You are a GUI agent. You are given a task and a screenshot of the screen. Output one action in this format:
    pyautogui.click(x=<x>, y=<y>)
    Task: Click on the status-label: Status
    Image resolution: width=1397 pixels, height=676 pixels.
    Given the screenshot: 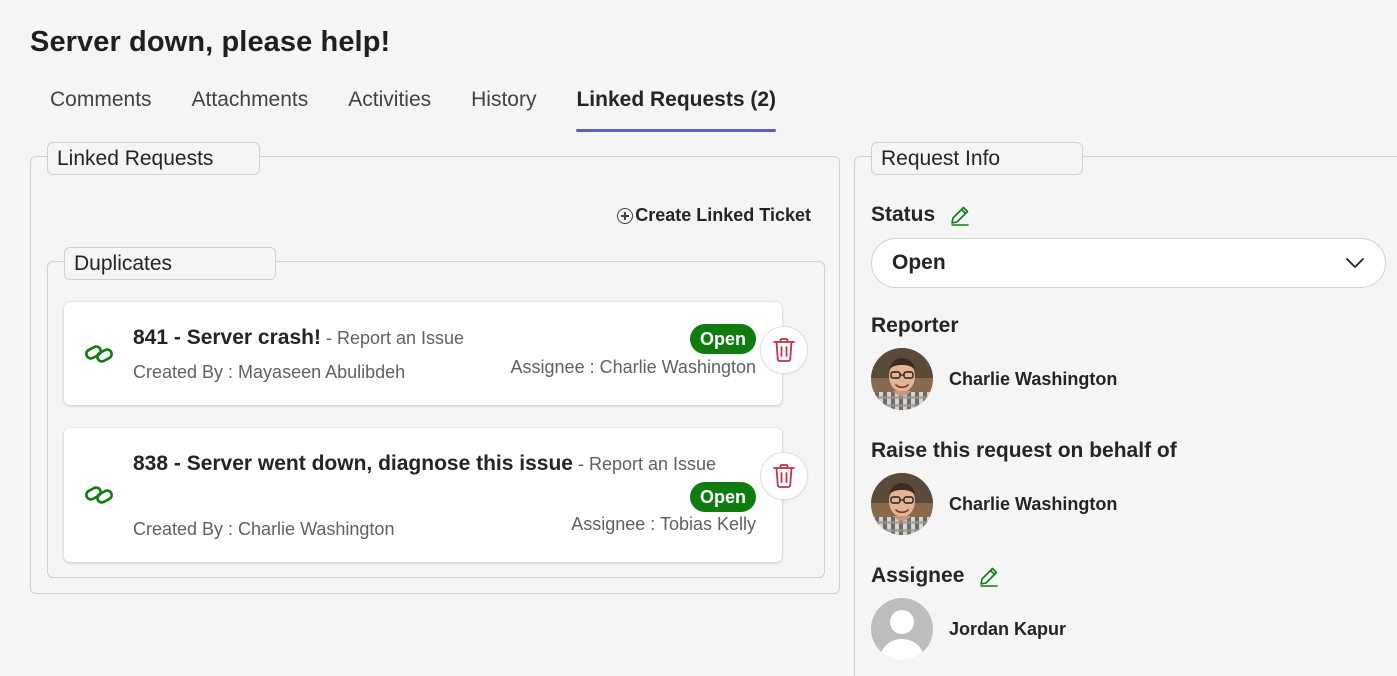 What is the action you would take?
    pyautogui.click(x=921, y=215)
    